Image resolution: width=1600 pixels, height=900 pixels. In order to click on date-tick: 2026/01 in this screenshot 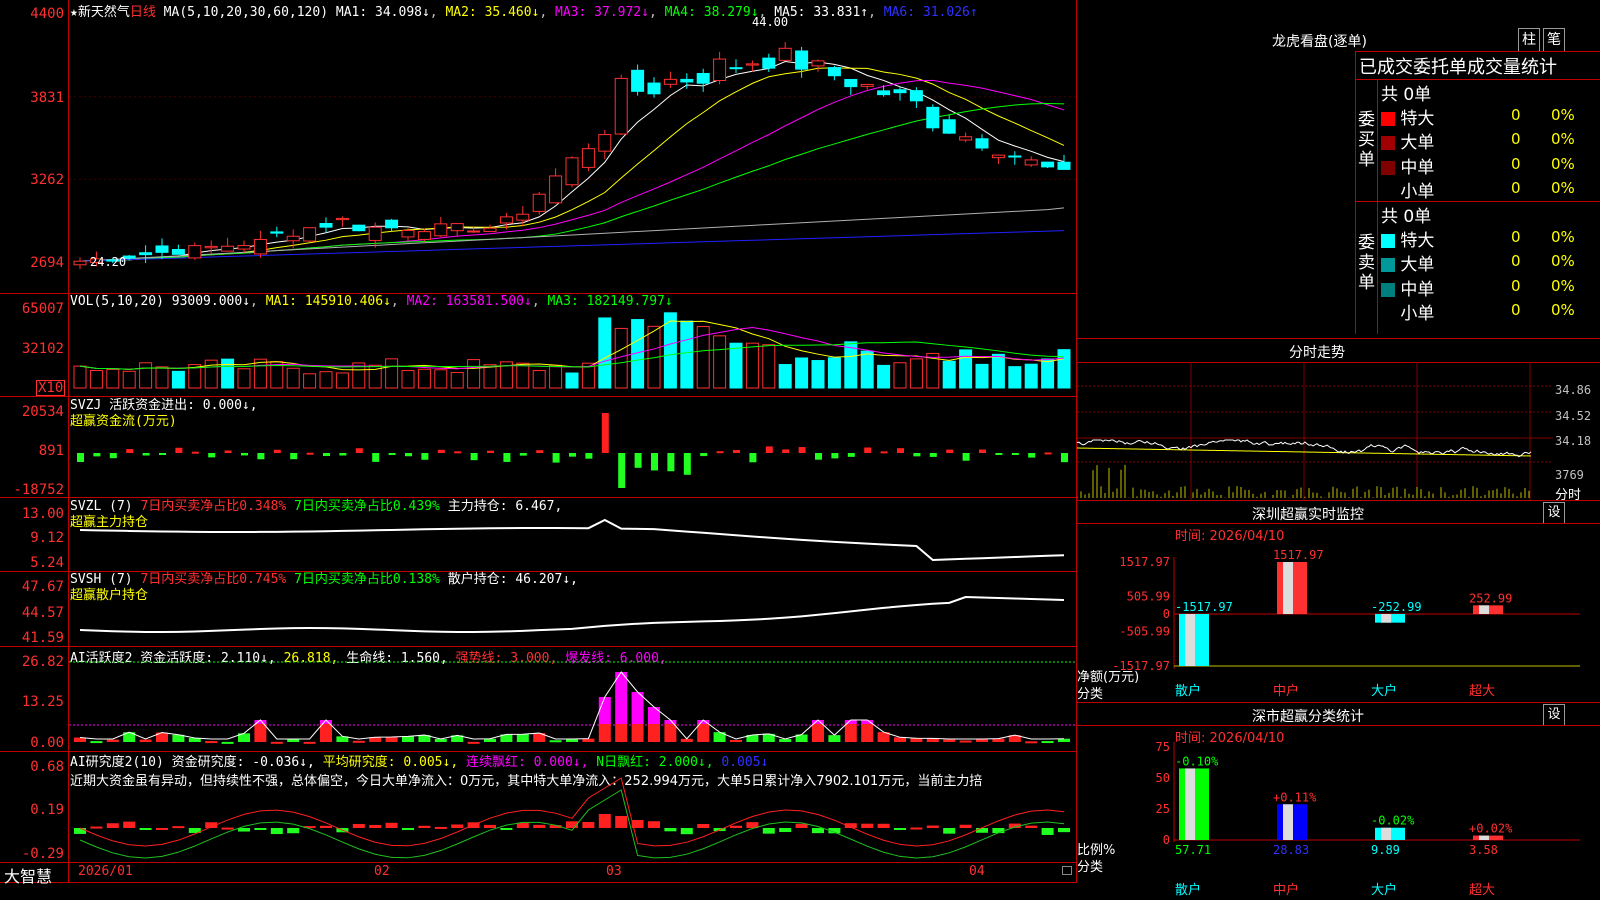, I will do `click(105, 871)`.